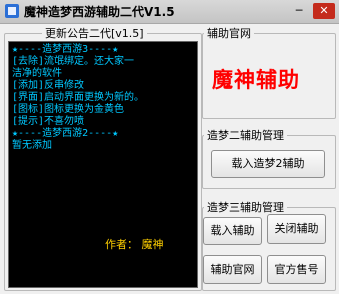 This screenshot has height=294, width=339. Describe the element at coordinates (37, 73) in the screenshot. I see `announce-line: 洁净的软件` at that location.